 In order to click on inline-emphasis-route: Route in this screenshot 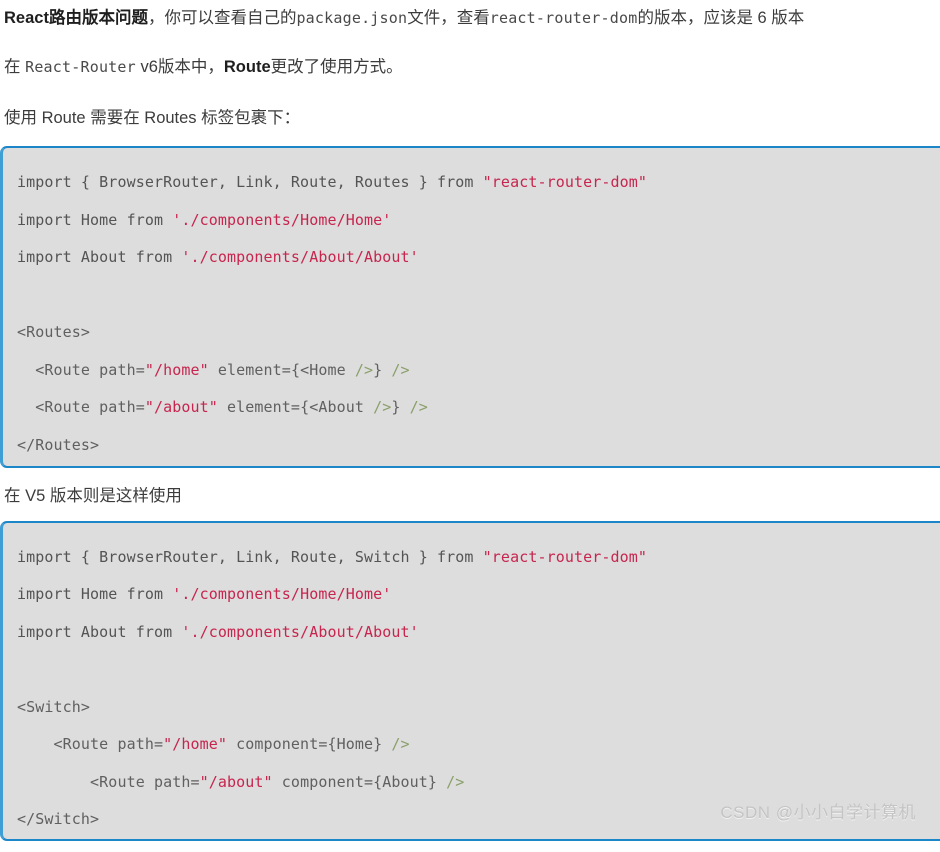, I will do `click(247, 67)`.